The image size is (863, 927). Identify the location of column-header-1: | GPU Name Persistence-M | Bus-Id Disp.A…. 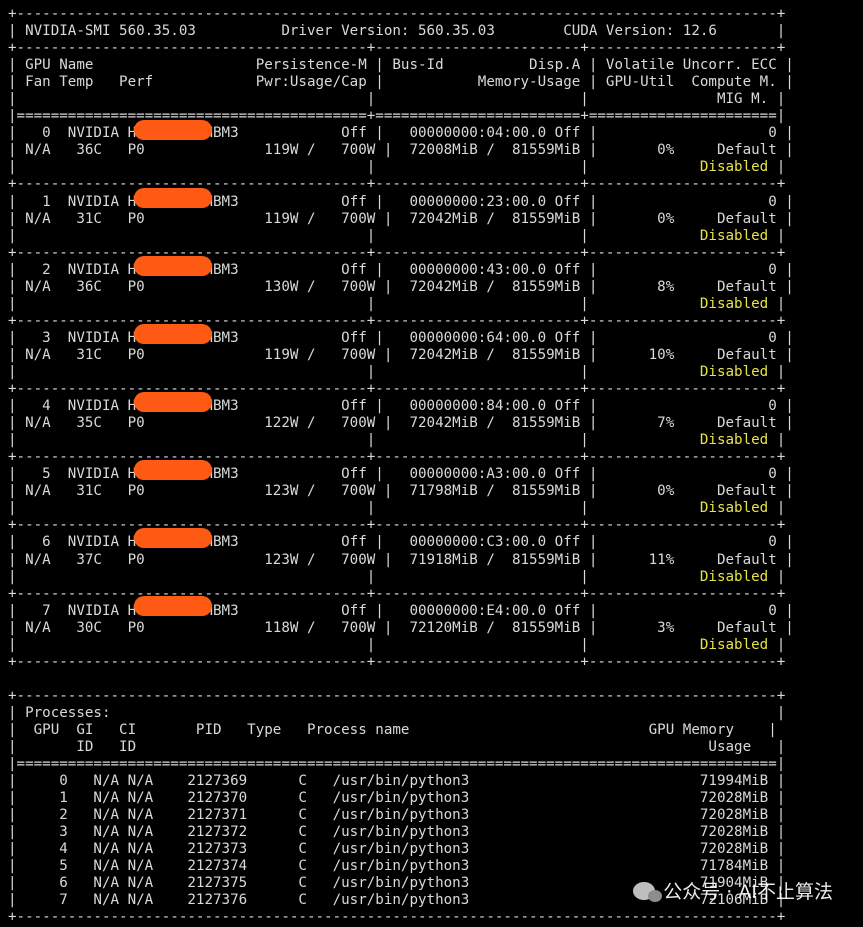
(401, 65).